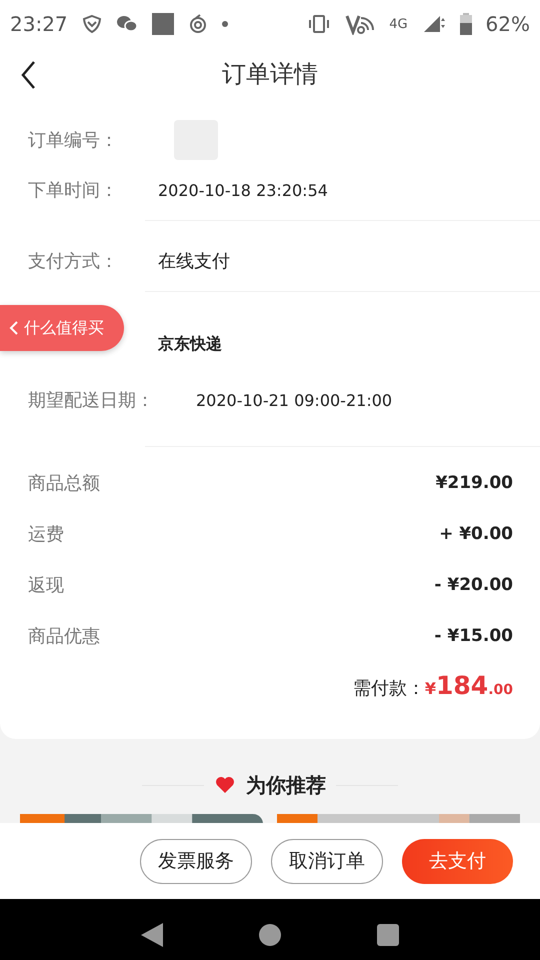  What do you see at coordinates (319, 24) in the screenshot?
I see `vibrate-icon` at bounding box center [319, 24].